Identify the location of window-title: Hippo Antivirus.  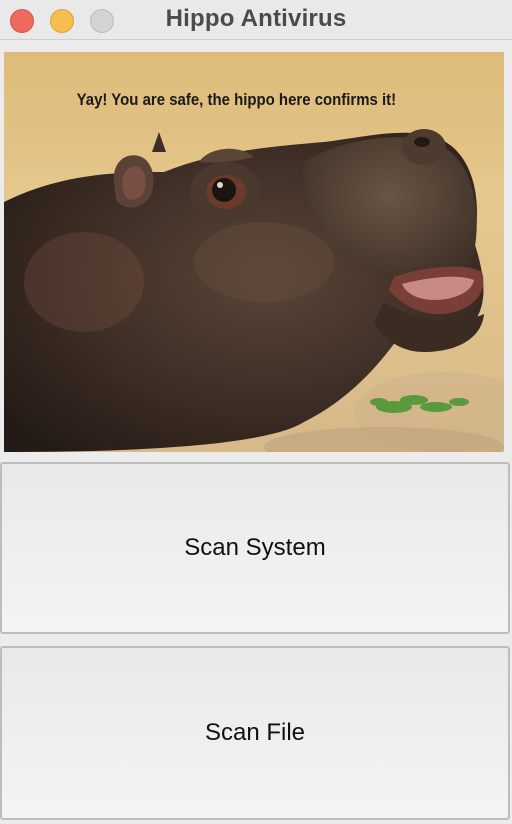
(256, 18).